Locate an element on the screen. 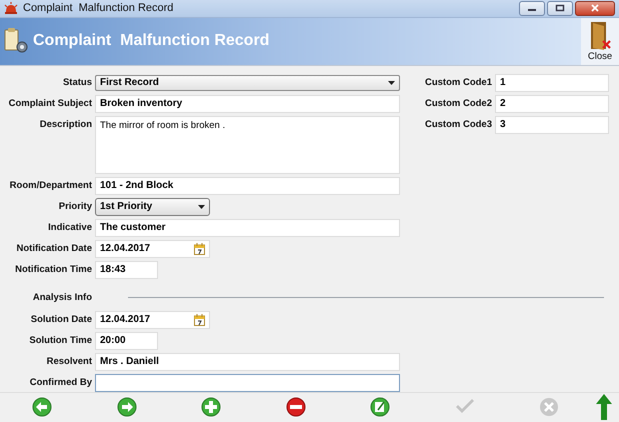 The height and width of the screenshot is (422, 619). field-label: Complaint Subject is located at coordinates (50, 104).